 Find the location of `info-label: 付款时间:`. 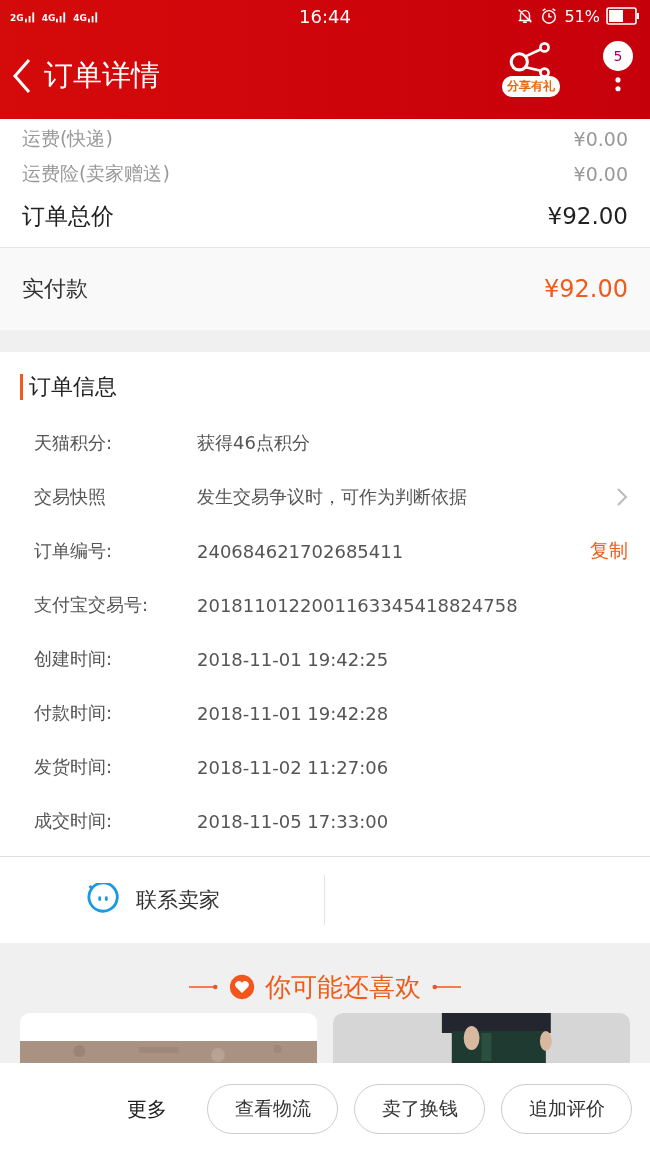

info-label: 付款时间: is located at coordinates (74, 713).